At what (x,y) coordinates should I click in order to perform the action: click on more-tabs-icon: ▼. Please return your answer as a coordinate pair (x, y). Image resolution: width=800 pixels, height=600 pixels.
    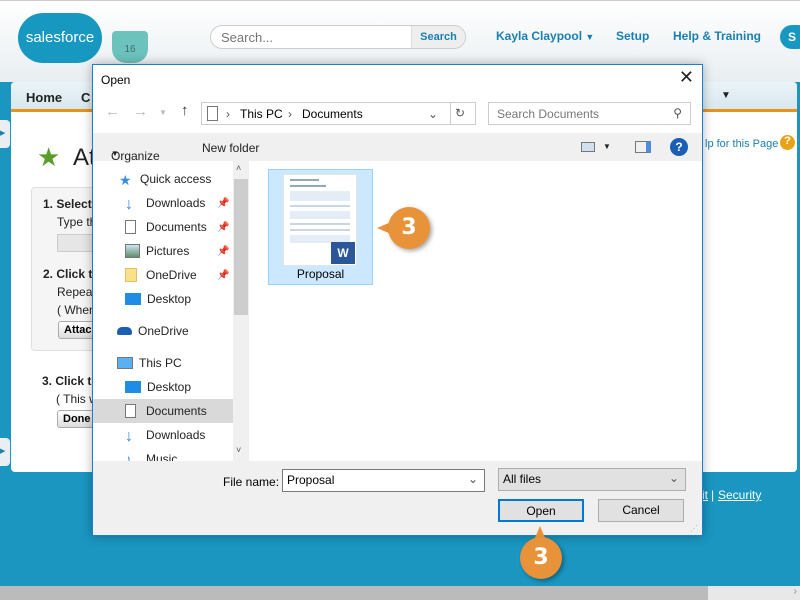
    Looking at the image, I should click on (726, 95).